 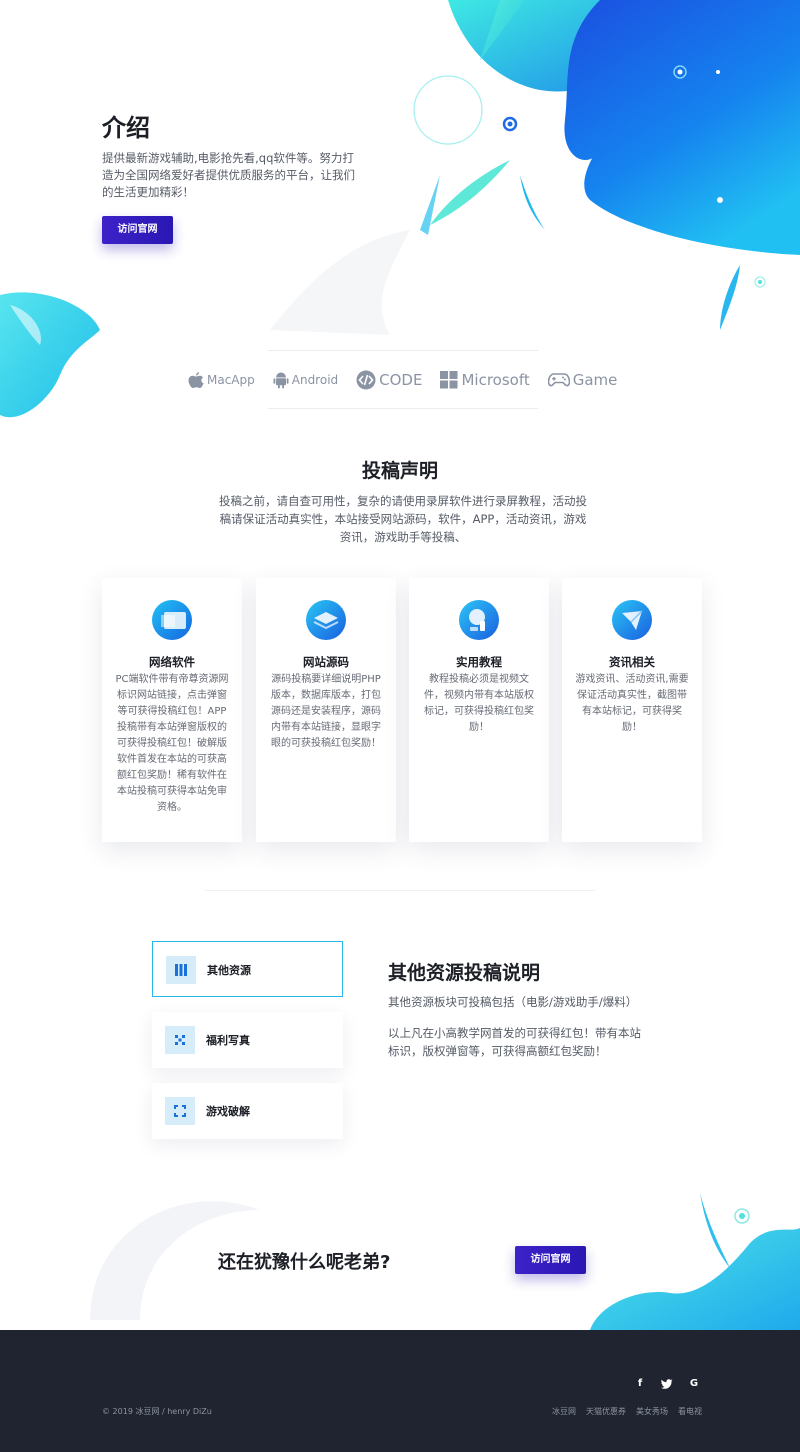 What do you see at coordinates (50, 355) in the screenshot?
I see `left-blob-decoration` at bounding box center [50, 355].